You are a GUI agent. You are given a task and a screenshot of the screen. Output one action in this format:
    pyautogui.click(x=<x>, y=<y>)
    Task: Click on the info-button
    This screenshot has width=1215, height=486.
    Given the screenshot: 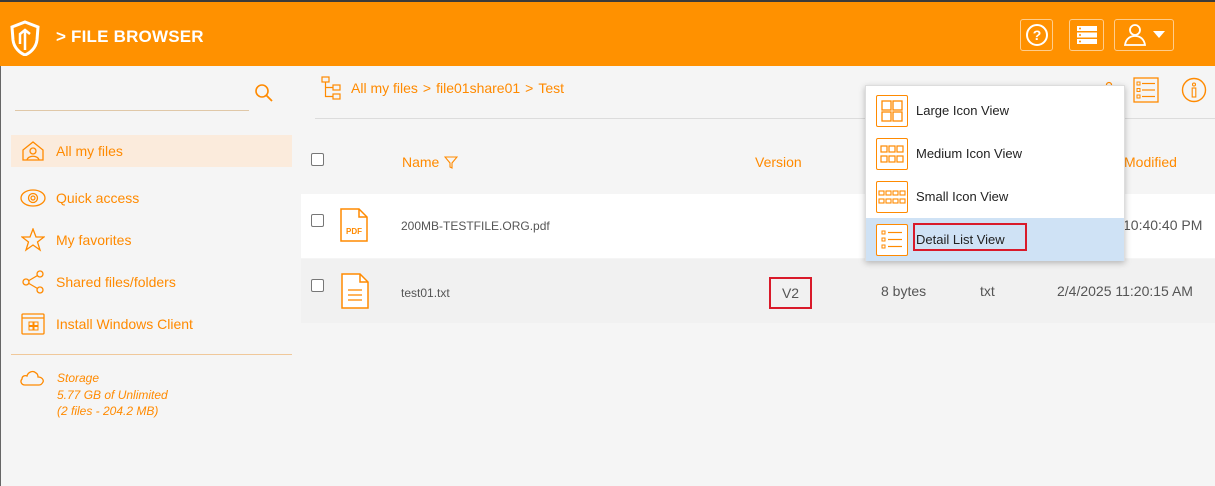 What is the action you would take?
    pyautogui.click(x=1194, y=92)
    